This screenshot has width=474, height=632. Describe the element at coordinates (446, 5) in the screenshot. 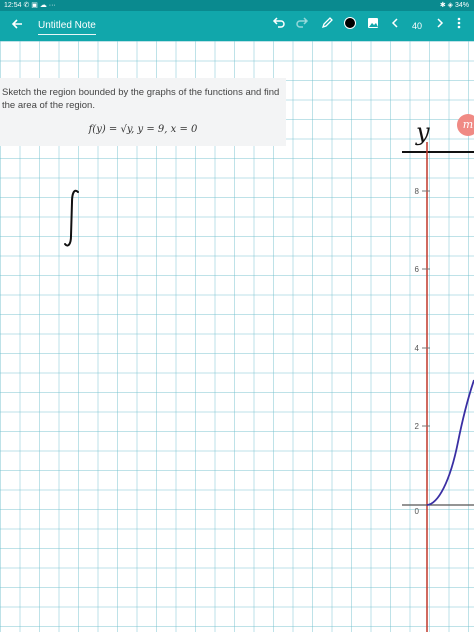

I see `signal-icons: ✱ ◈` at that location.